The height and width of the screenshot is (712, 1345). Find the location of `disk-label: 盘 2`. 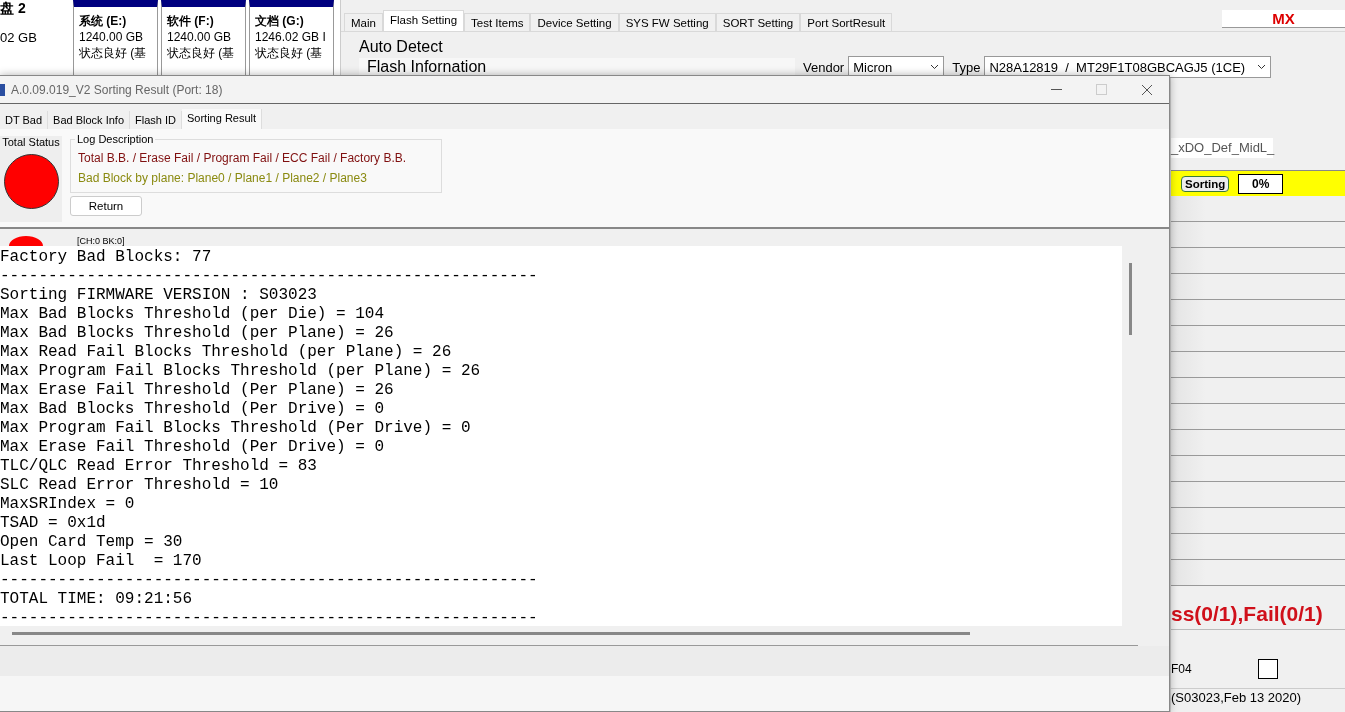

disk-label: 盘 2 is located at coordinates (13, 9).